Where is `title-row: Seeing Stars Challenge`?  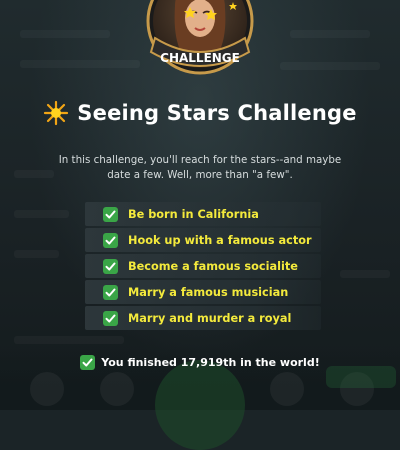
title-row: Seeing Stars Challenge is located at coordinates (200, 113).